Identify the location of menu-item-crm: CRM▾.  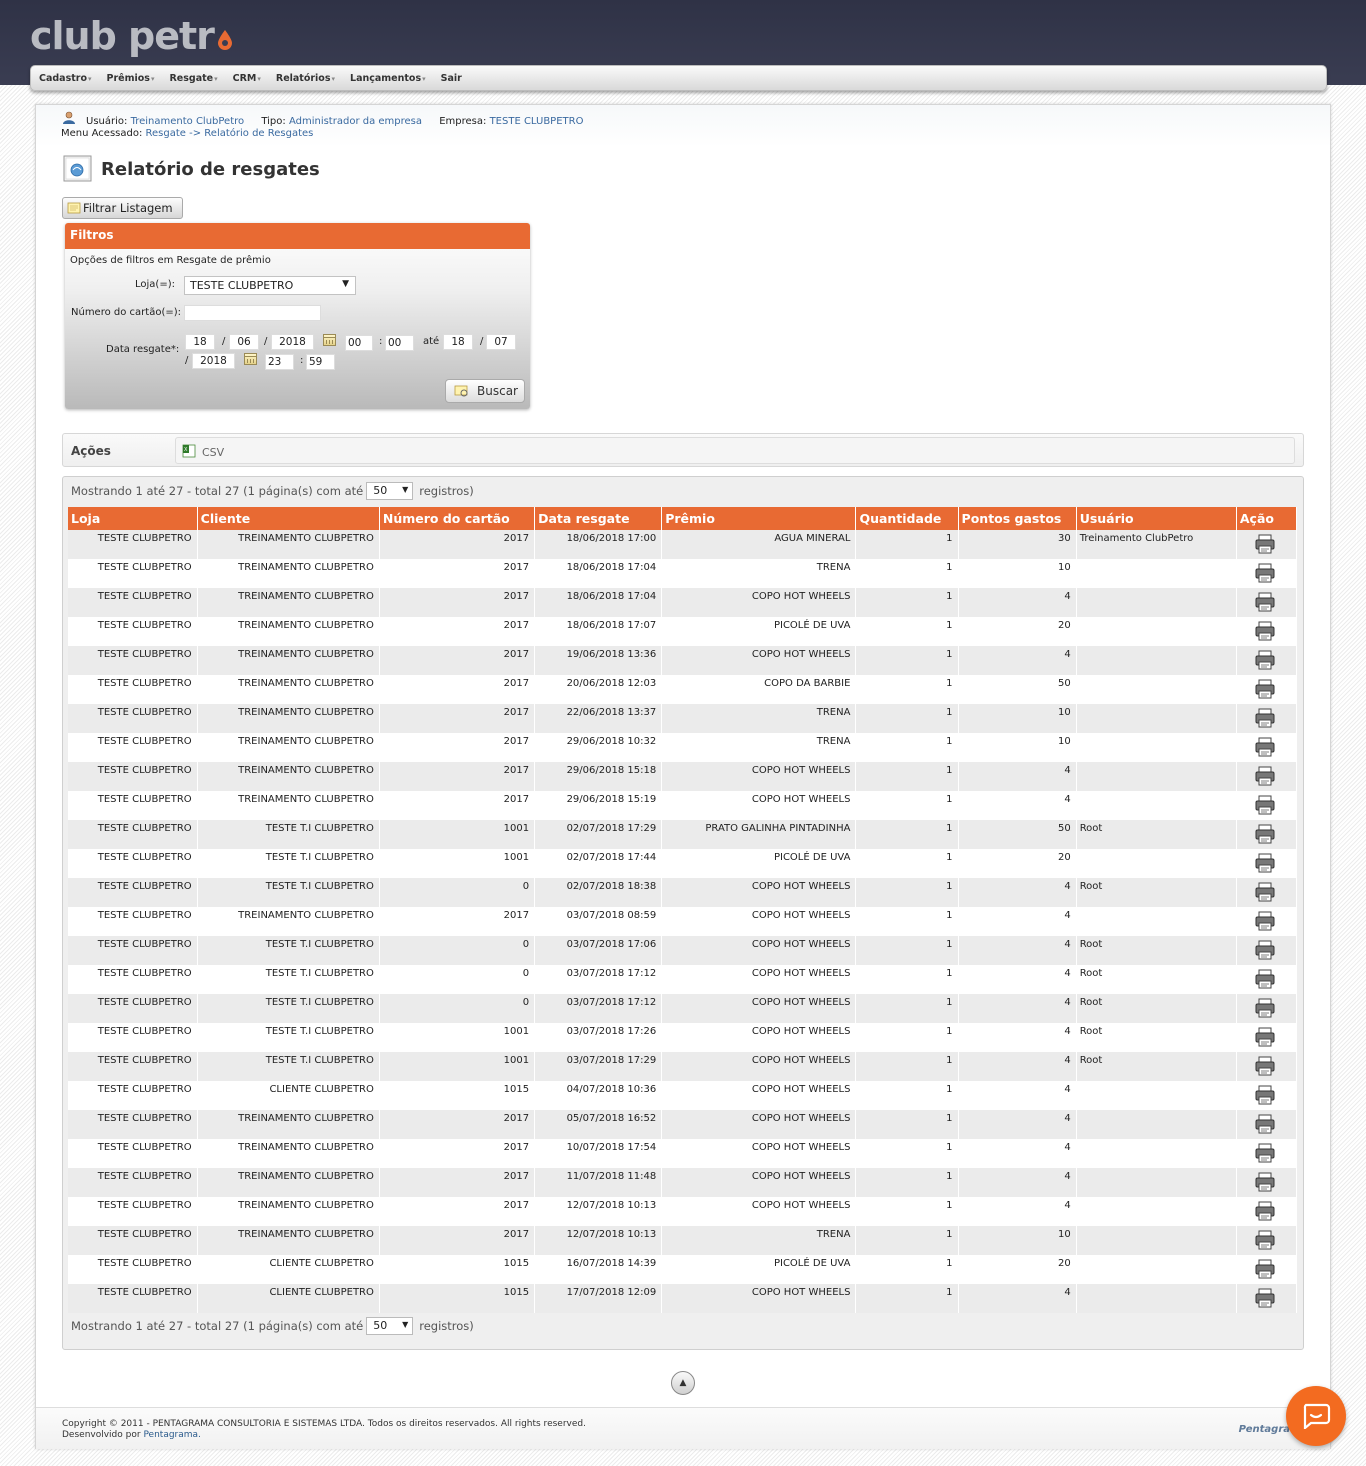
(247, 78).